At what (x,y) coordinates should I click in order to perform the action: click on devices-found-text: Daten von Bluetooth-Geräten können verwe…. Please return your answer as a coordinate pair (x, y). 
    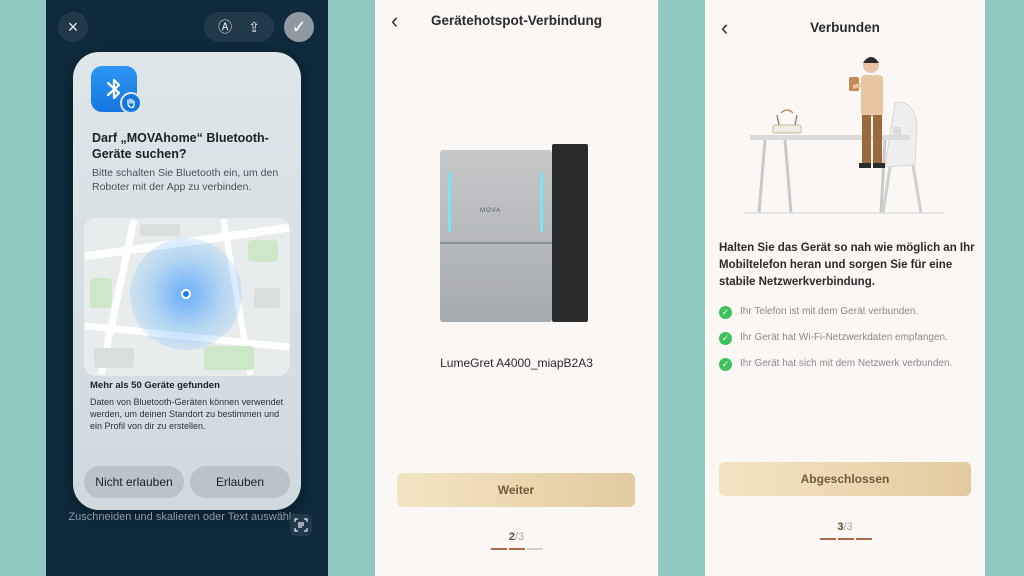
    Looking at the image, I should click on (187, 414).